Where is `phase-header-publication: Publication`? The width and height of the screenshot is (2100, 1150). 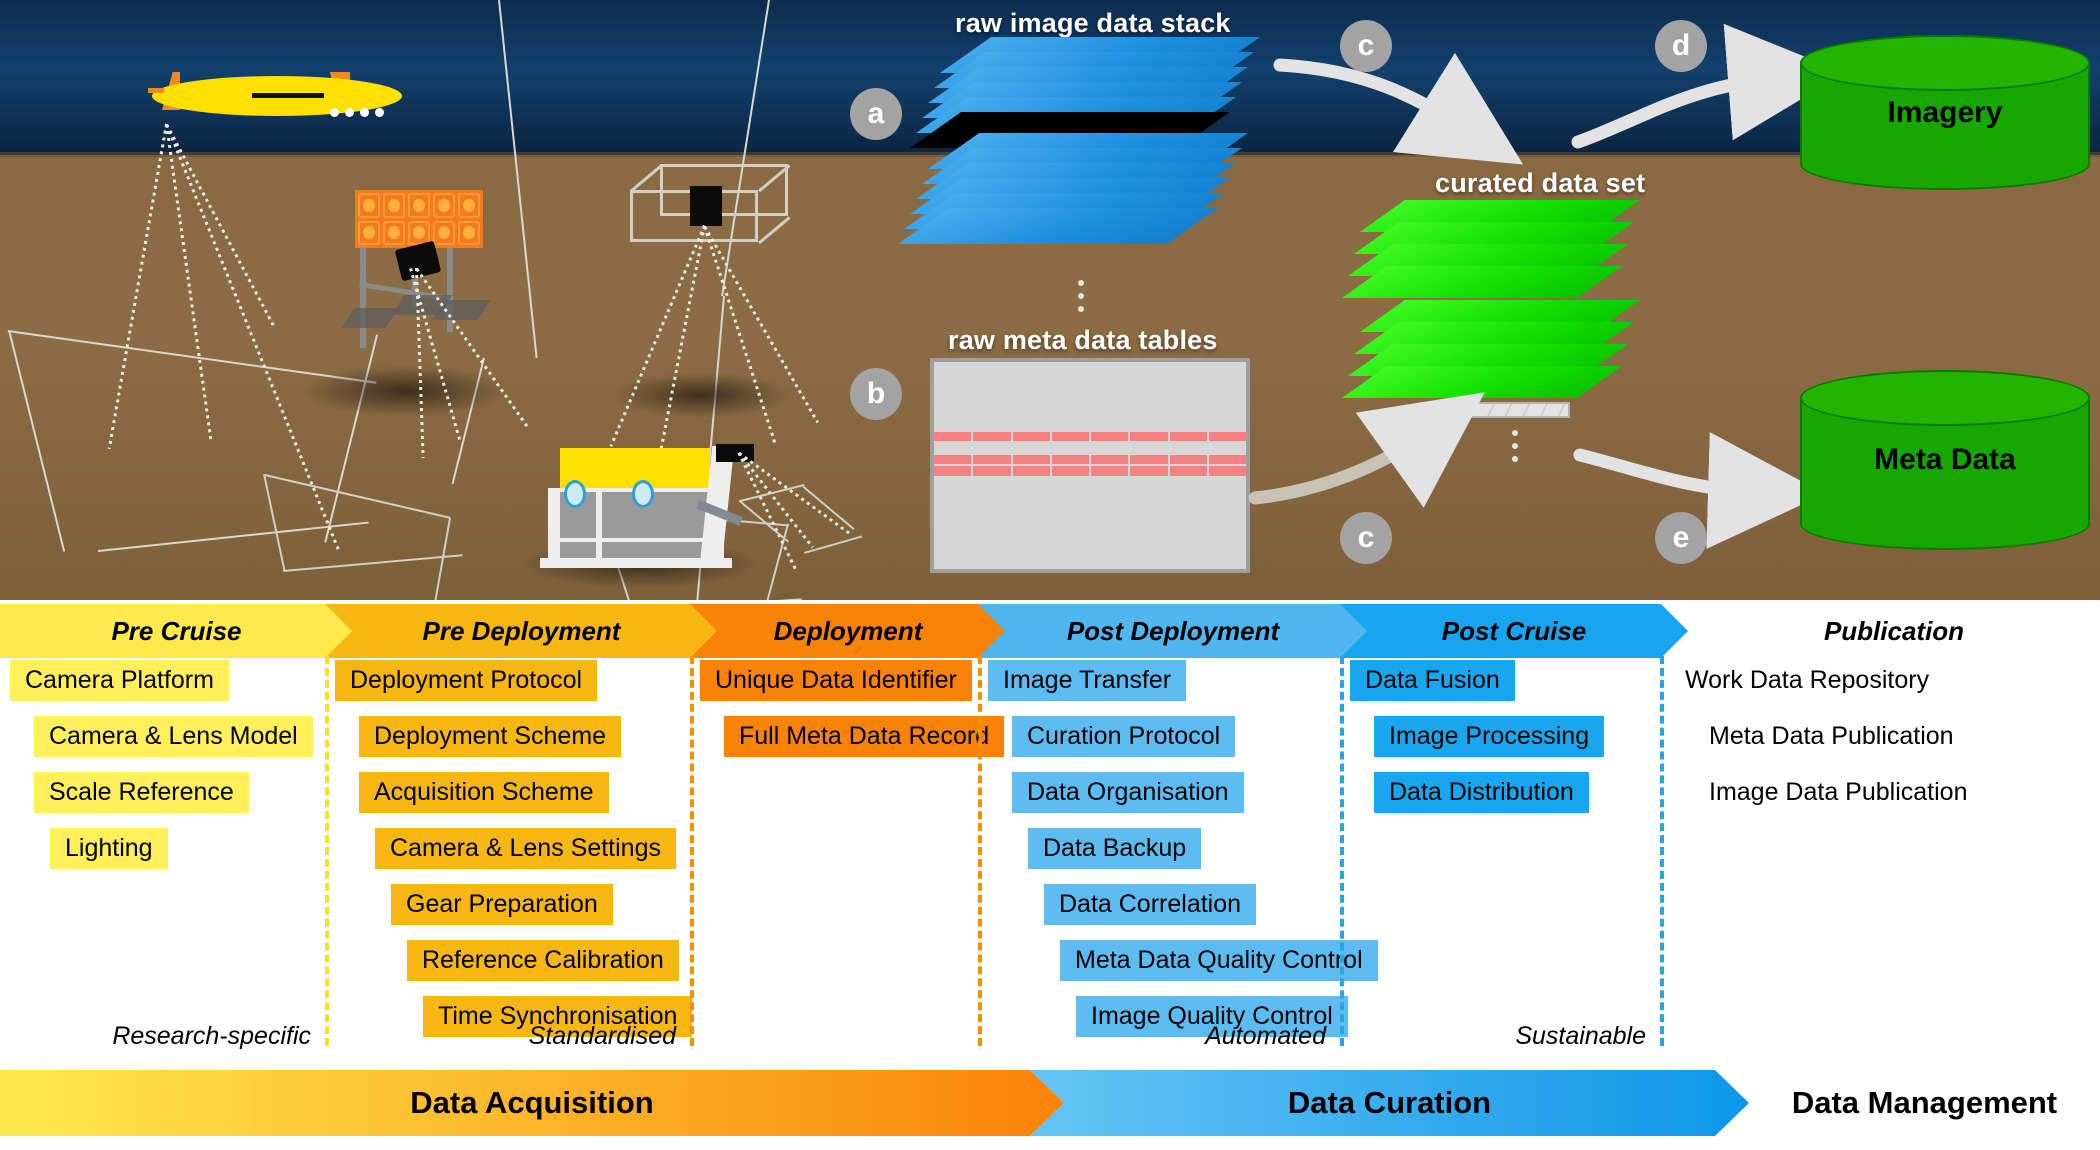
phase-header-publication: Publication is located at coordinates (1880, 631).